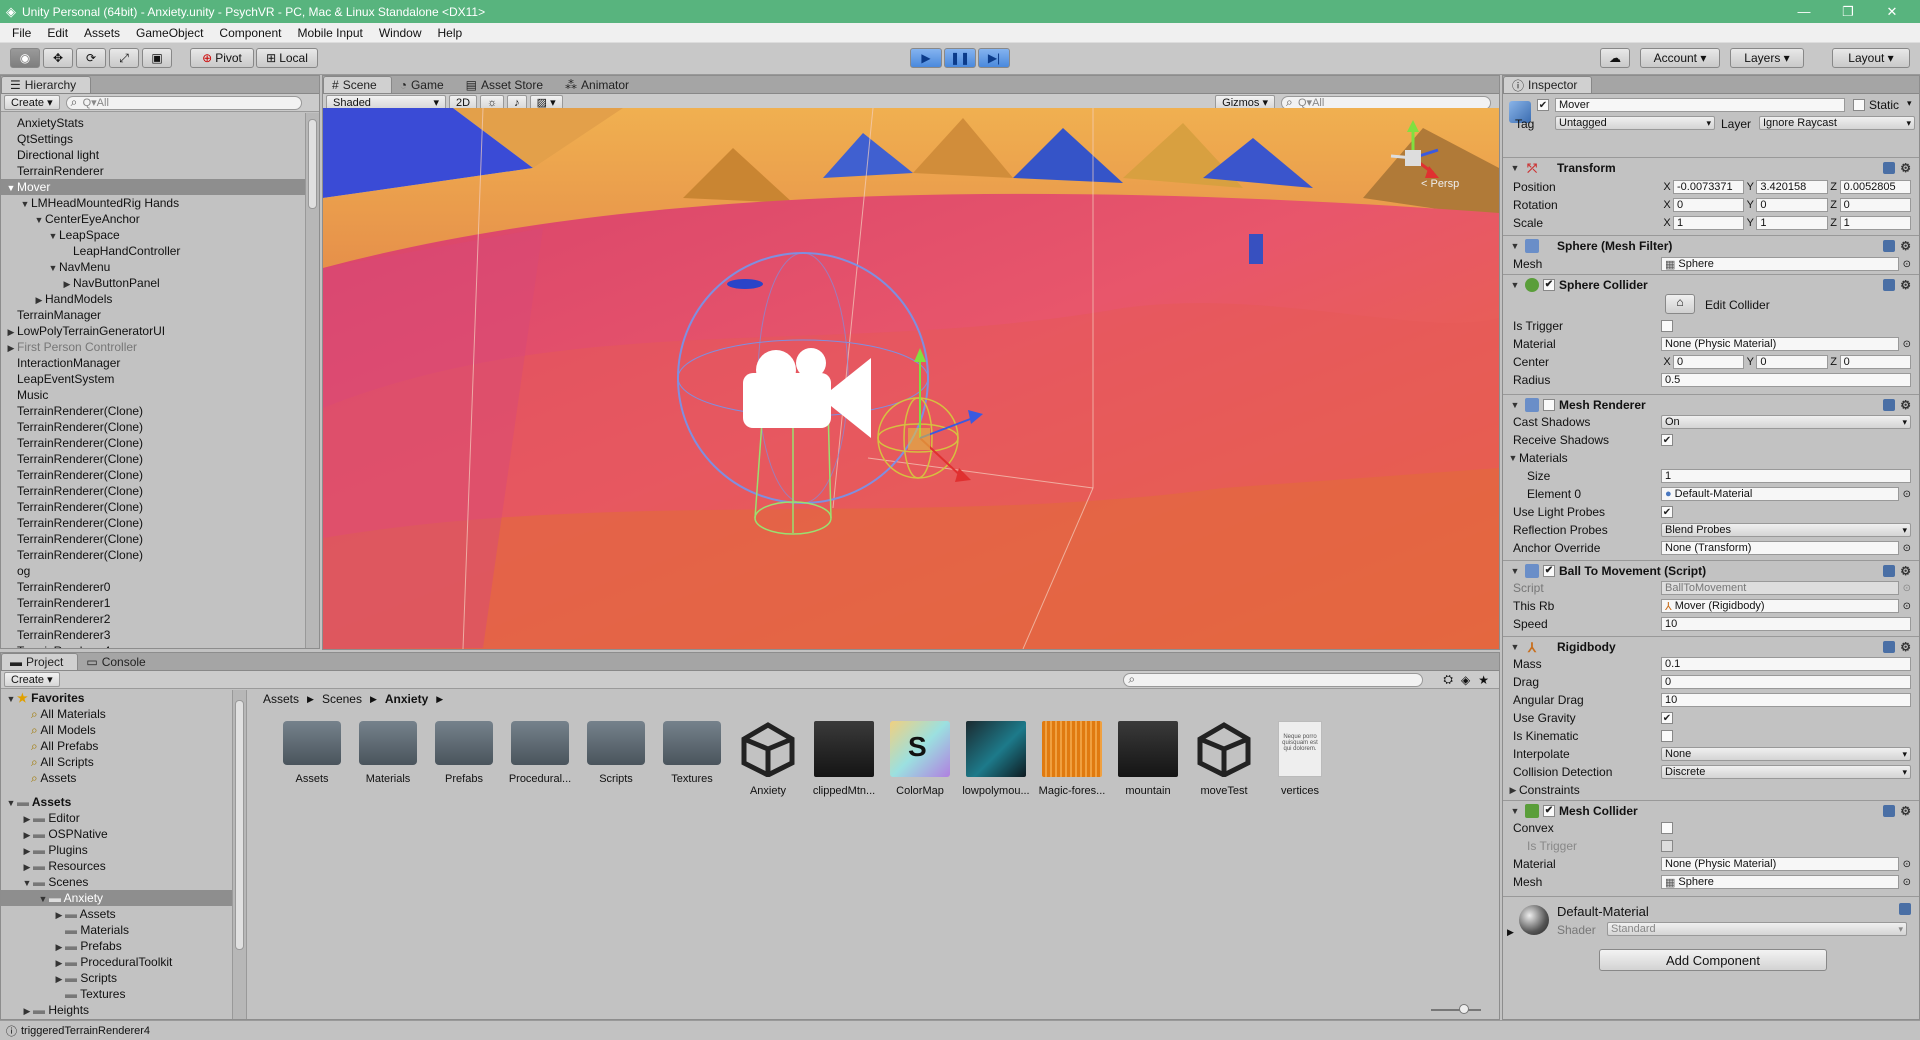 Image resolution: width=1920 pixels, height=1040 pixels. Describe the element at coordinates (464, 753) in the screenshot. I see `asset-item: Prefabs` at that location.